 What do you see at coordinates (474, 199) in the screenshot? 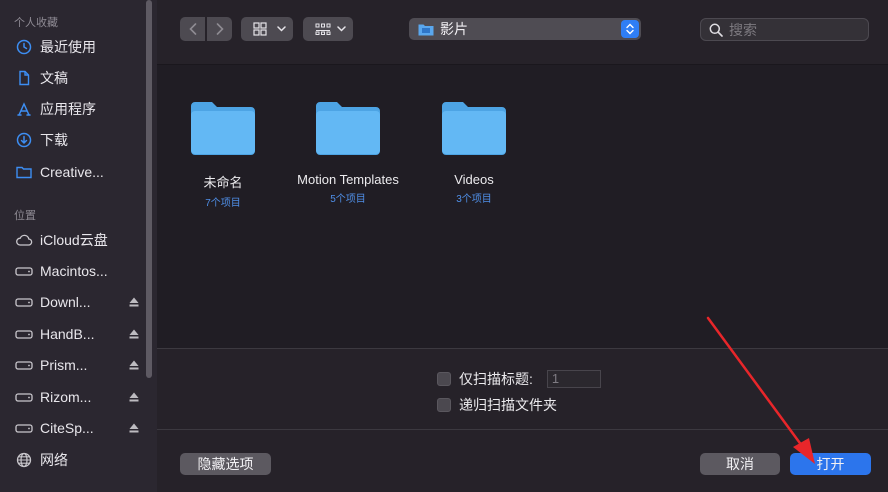
I see `folder-item-count: 3个项目` at bounding box center [474, 199].